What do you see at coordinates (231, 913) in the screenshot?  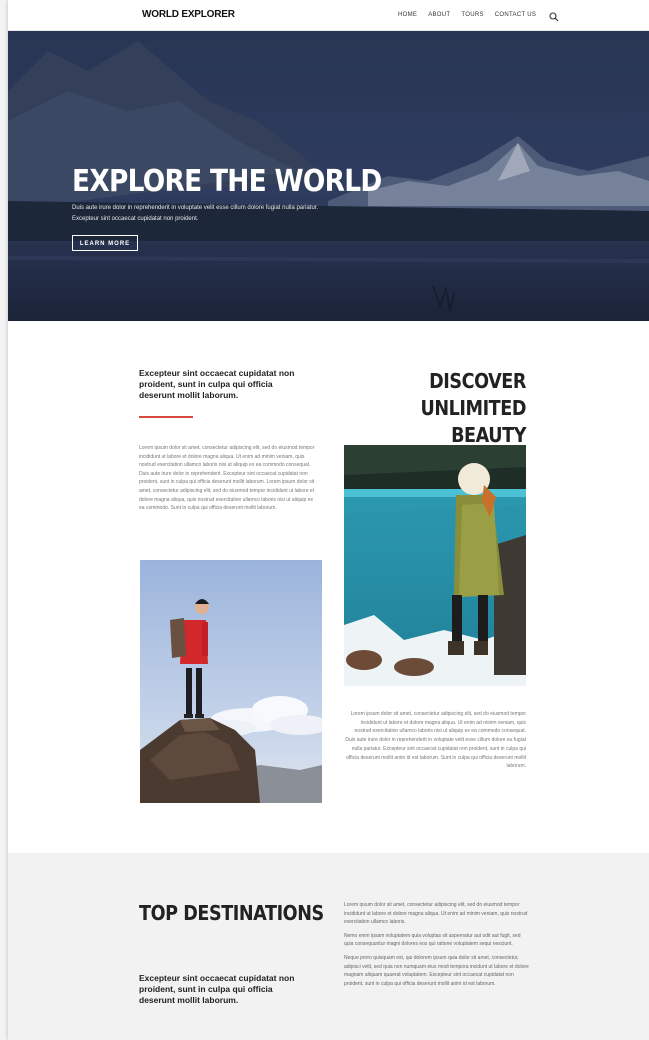 I see `destinations-title: TOP DESTINATIONS` at bounding box center [231, 913].